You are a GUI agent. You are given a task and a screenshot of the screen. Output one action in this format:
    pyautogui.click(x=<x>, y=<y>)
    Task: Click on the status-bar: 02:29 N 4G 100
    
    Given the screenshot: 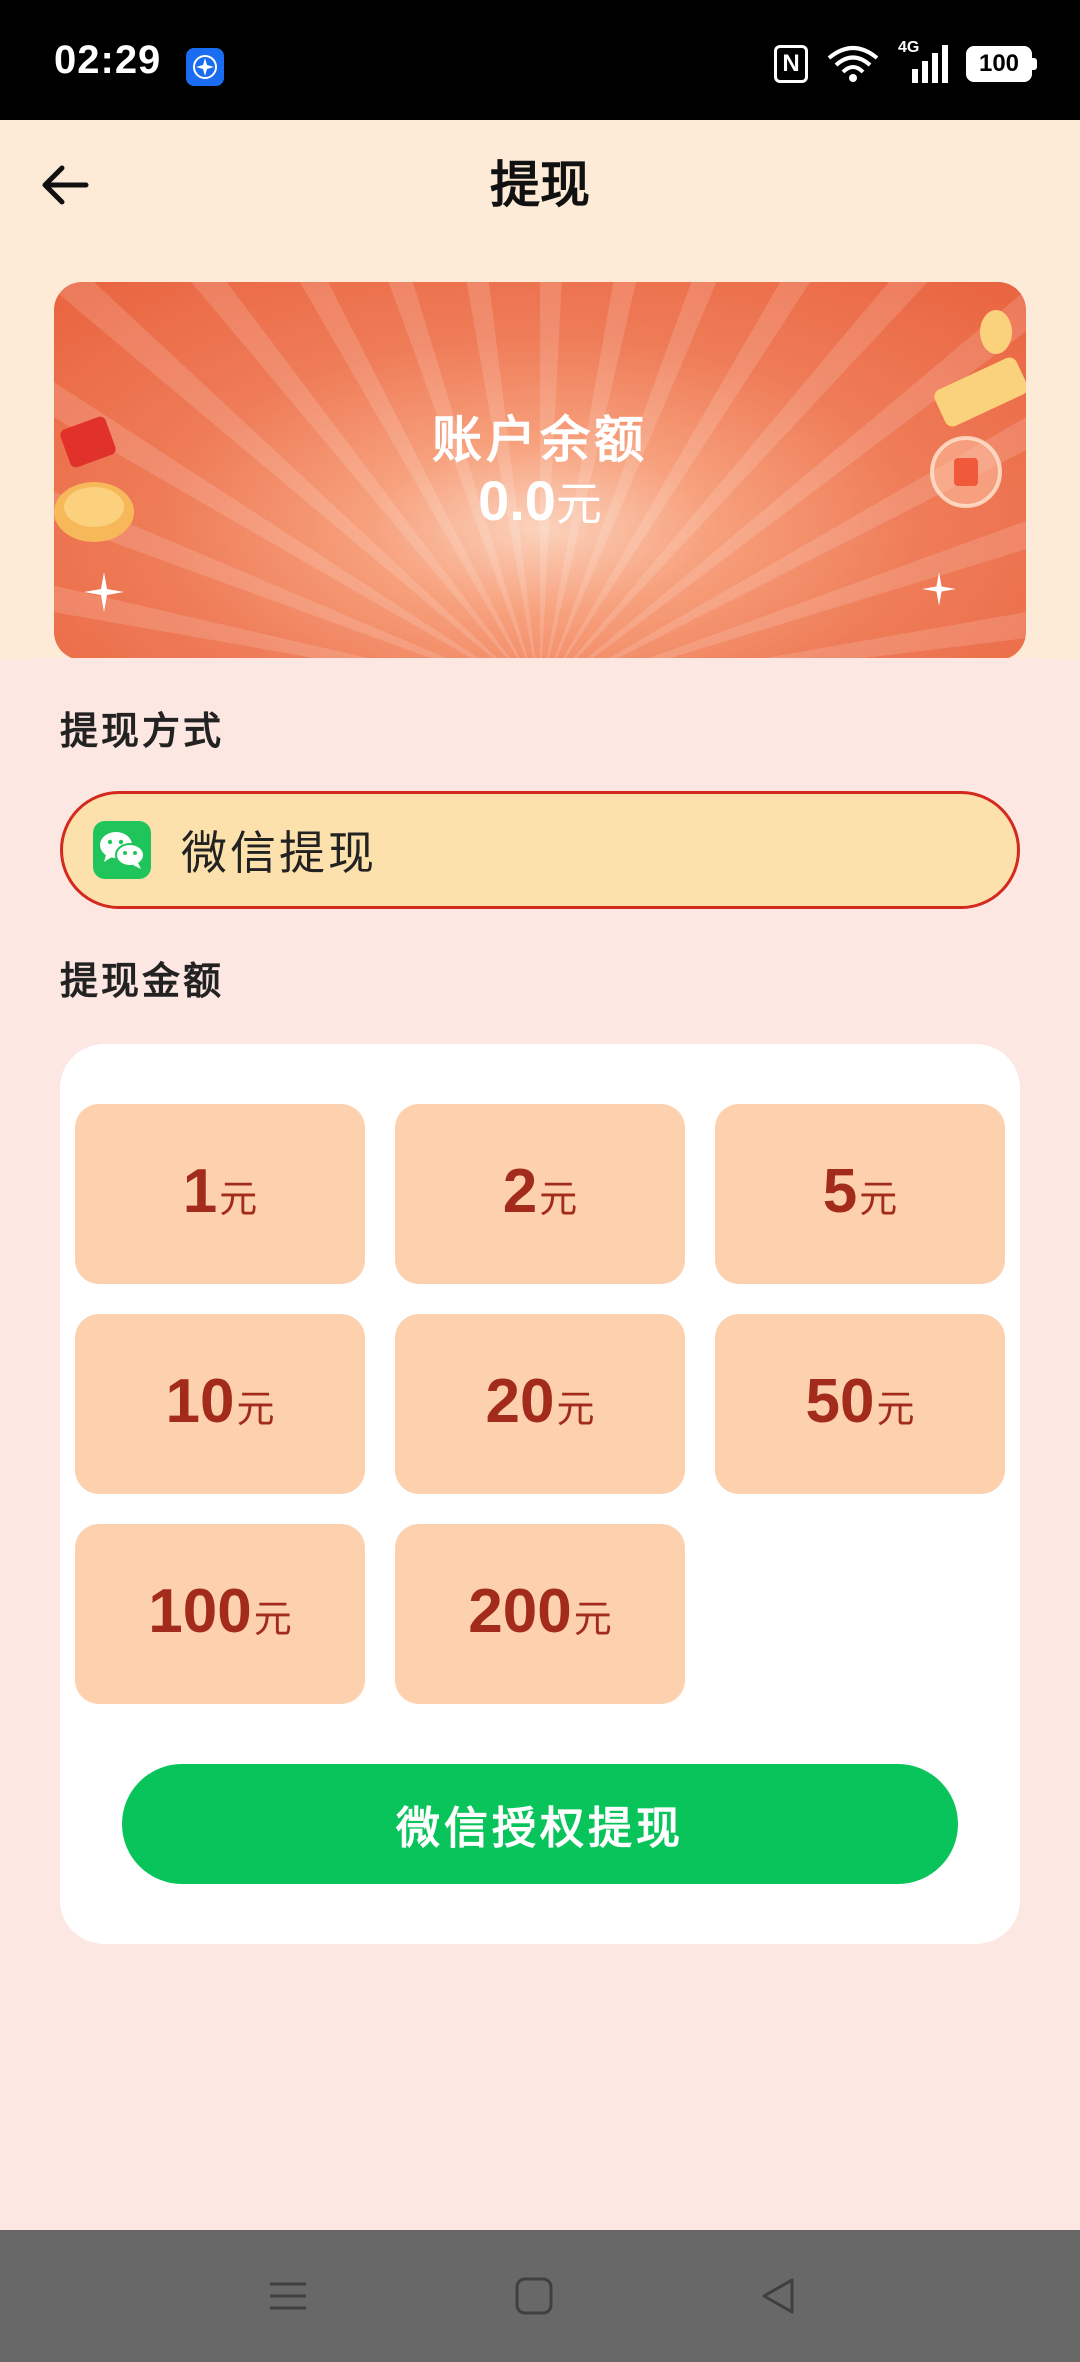 What is the action you would take?
    pyautogui.click(x=540, y=60)
    